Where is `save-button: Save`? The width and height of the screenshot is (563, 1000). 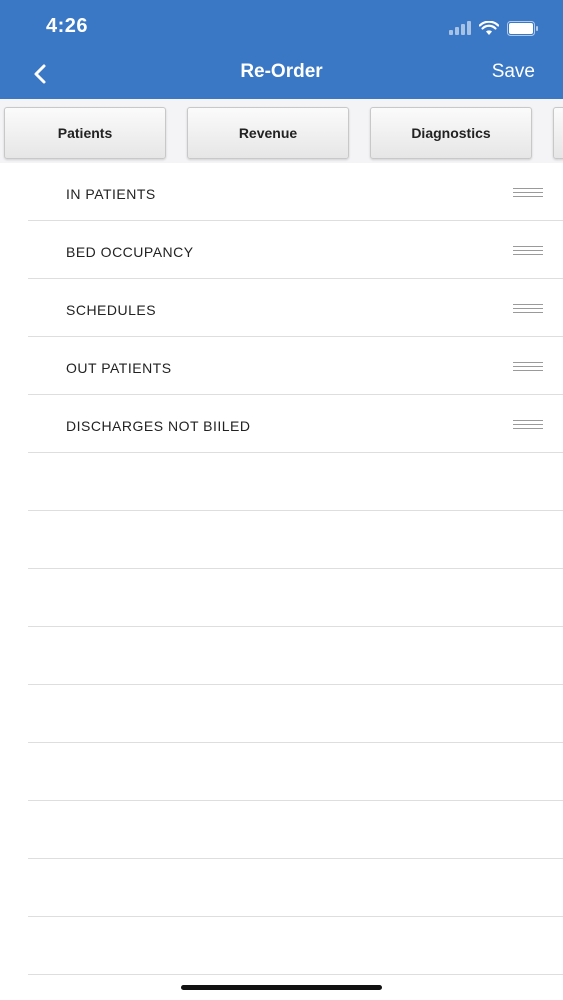 save-button: Save is located at coordinates (513, 72).